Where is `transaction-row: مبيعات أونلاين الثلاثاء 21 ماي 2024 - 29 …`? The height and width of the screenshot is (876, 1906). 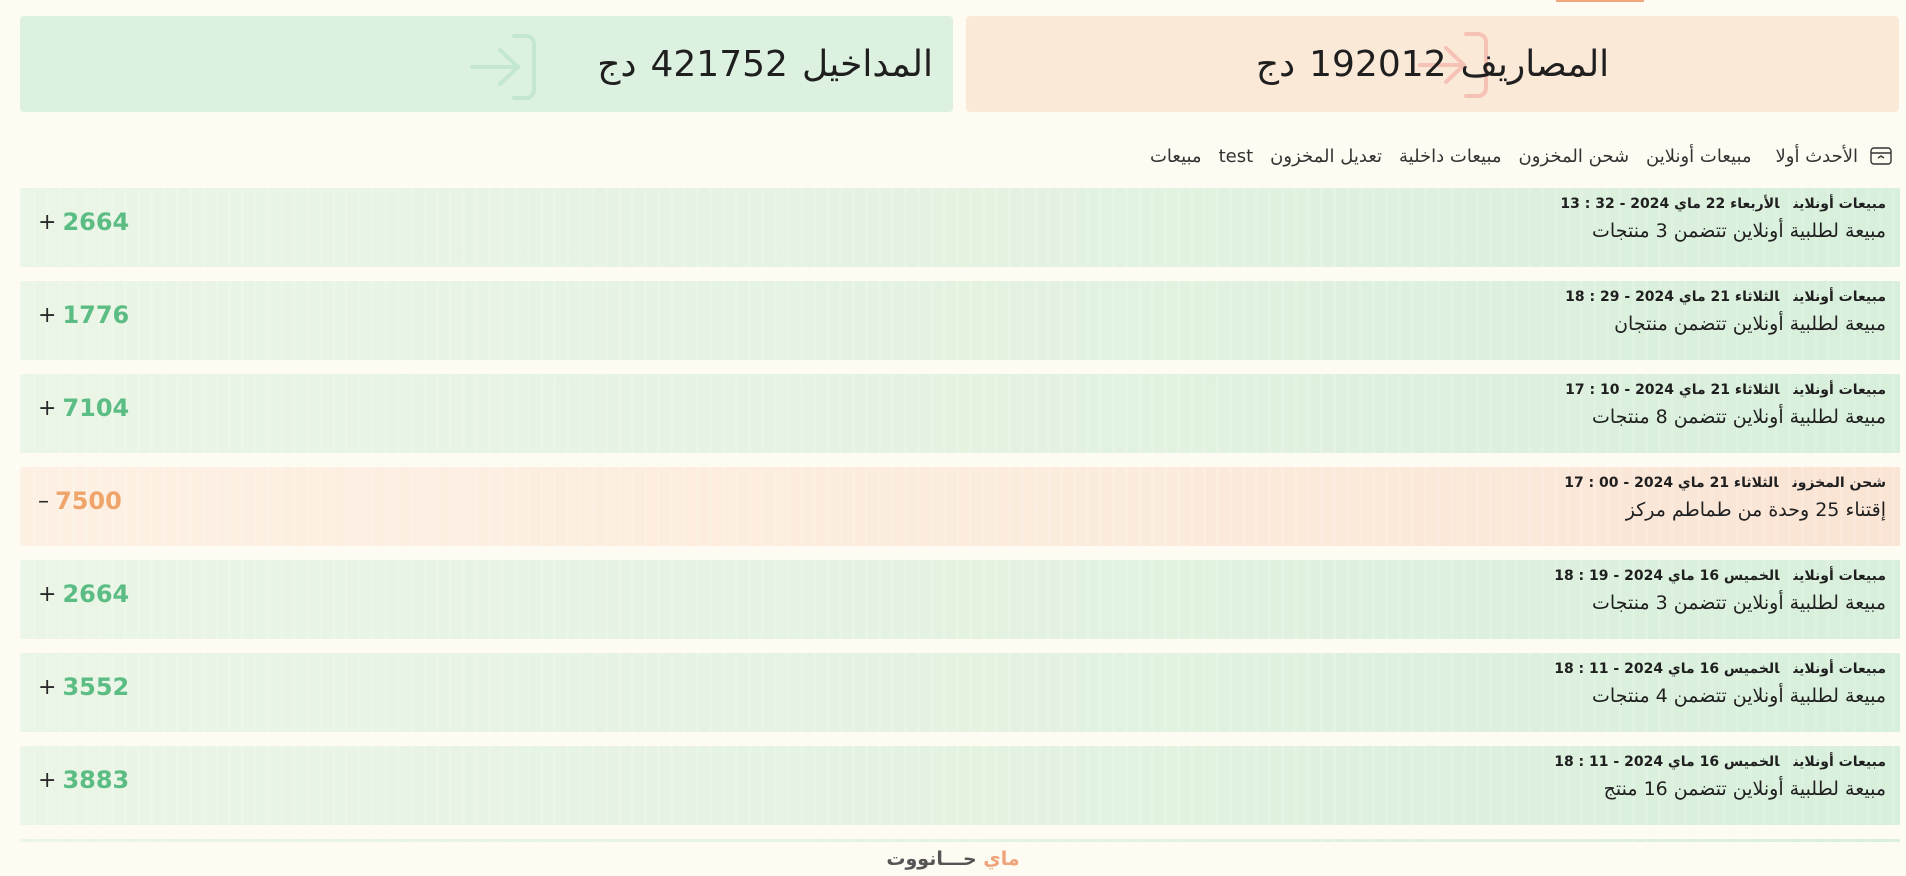
transaction-row: مبيعات أونلاين الثلاثاء 21 ماي 2024 - 29 … is located at coordinates (960, 320).